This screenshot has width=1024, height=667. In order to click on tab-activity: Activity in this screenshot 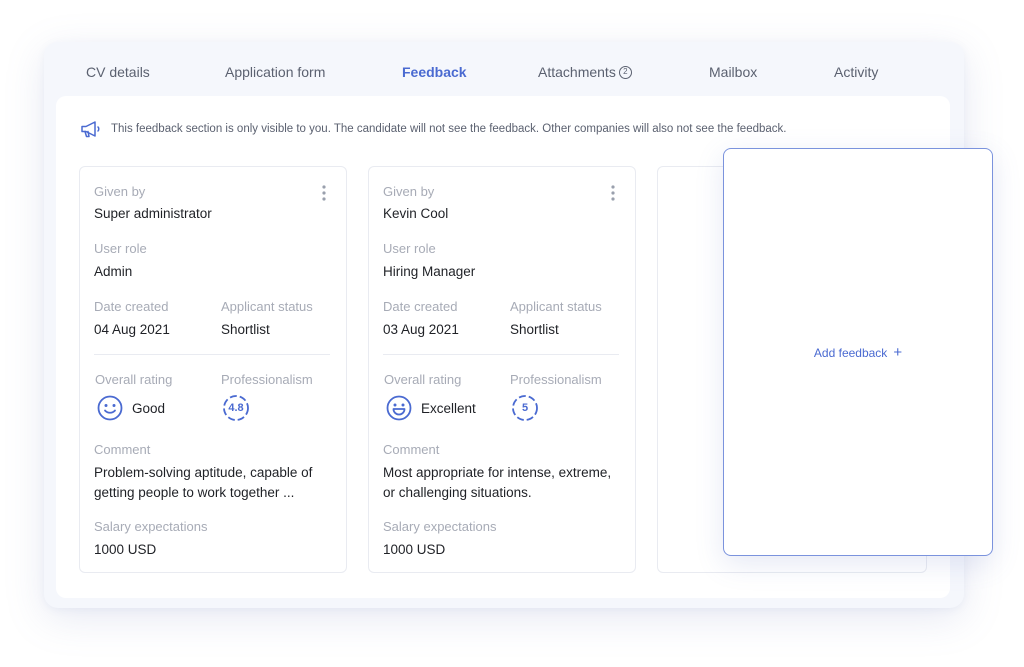, I will do `click(856, 72)`.